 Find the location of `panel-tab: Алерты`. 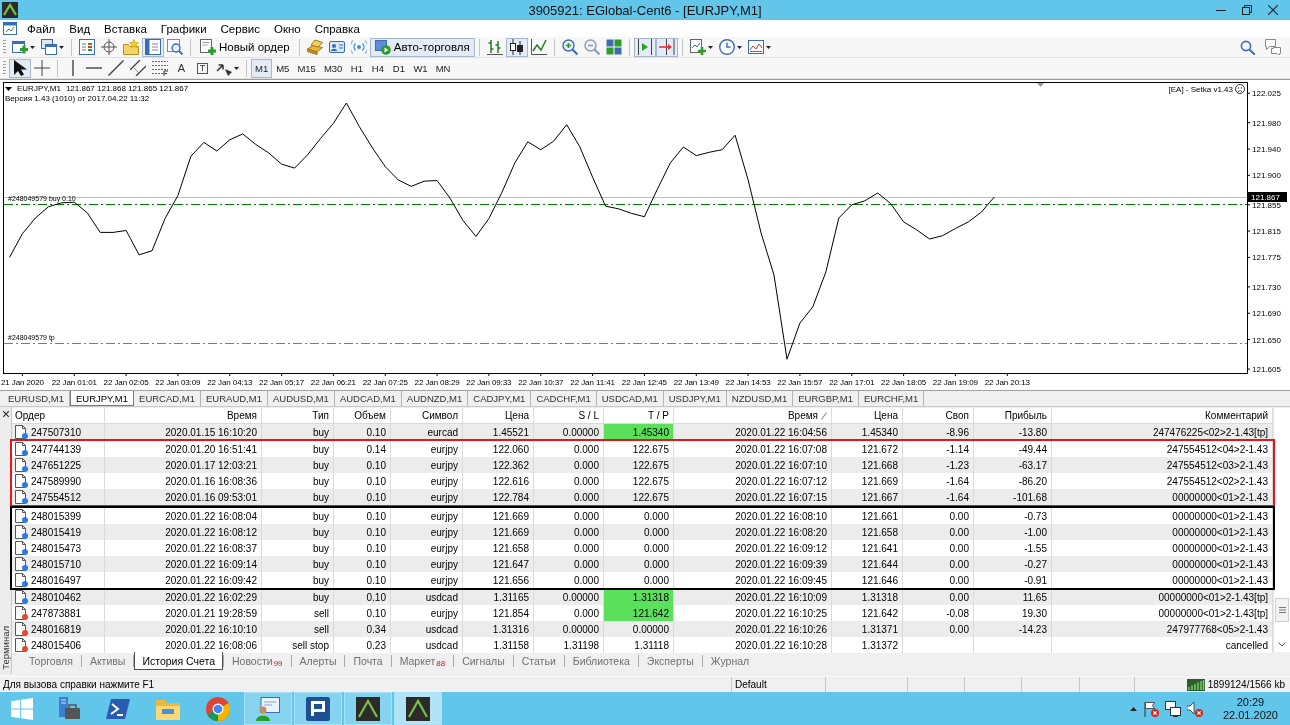

panel-tab: Алерты is located at coordinates (318, 661).